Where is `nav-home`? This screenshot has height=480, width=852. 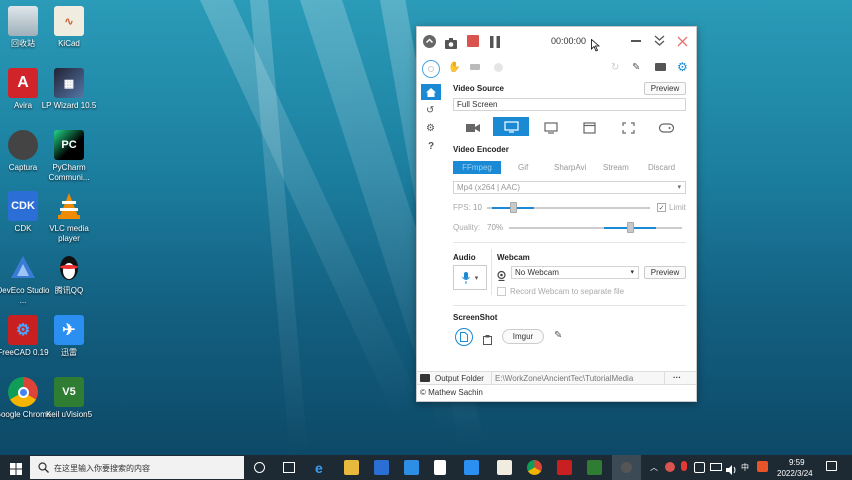 nav-home is located at coordinates (431, 92).